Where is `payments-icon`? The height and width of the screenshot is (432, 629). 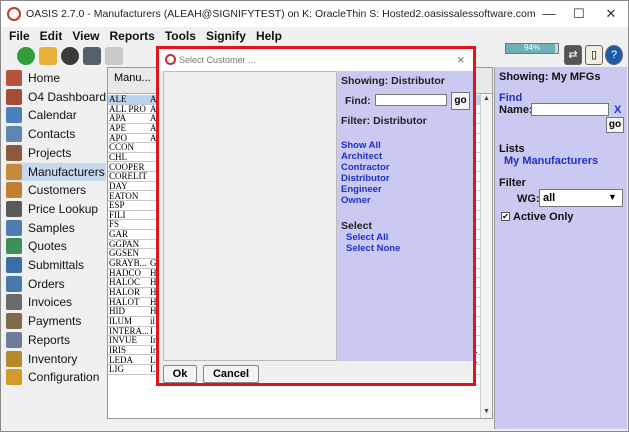 payments-icon is located at coordinates (14, 321).